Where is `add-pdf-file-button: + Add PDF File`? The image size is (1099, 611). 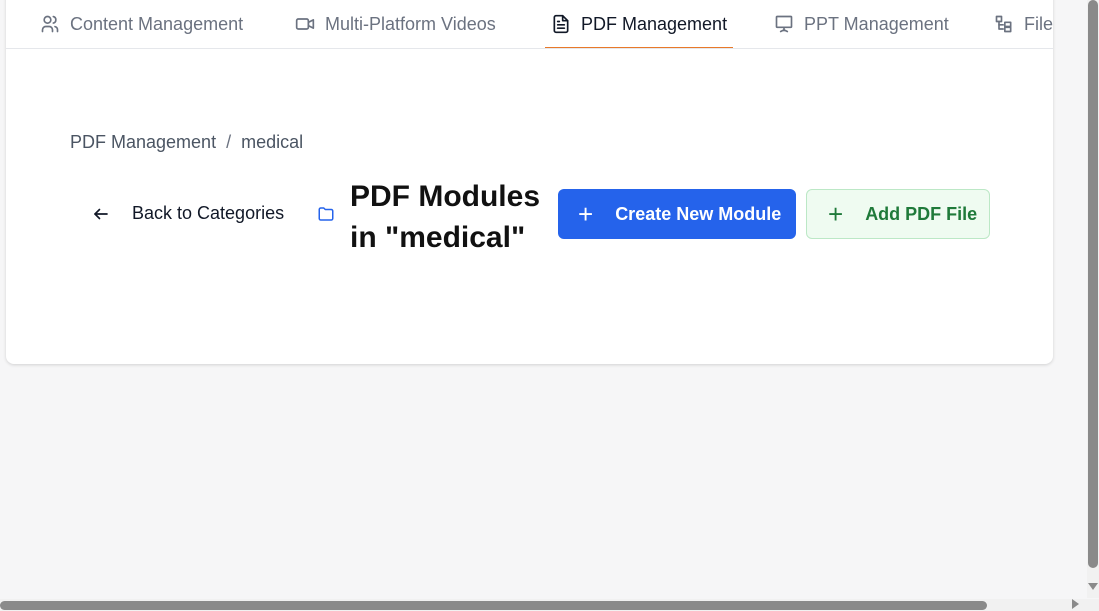
add-pdf-file-button: + Add PDF File is located at coordinates (898, 214).